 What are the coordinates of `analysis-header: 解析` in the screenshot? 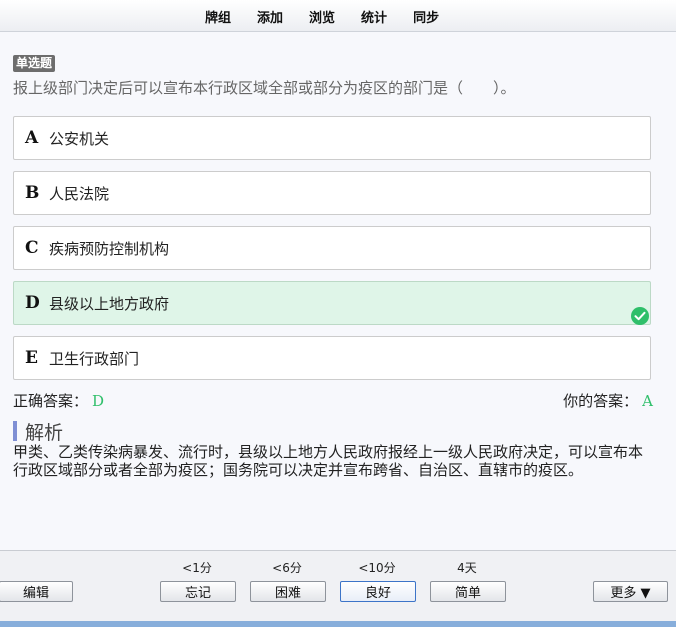 It's located at (38, 432).